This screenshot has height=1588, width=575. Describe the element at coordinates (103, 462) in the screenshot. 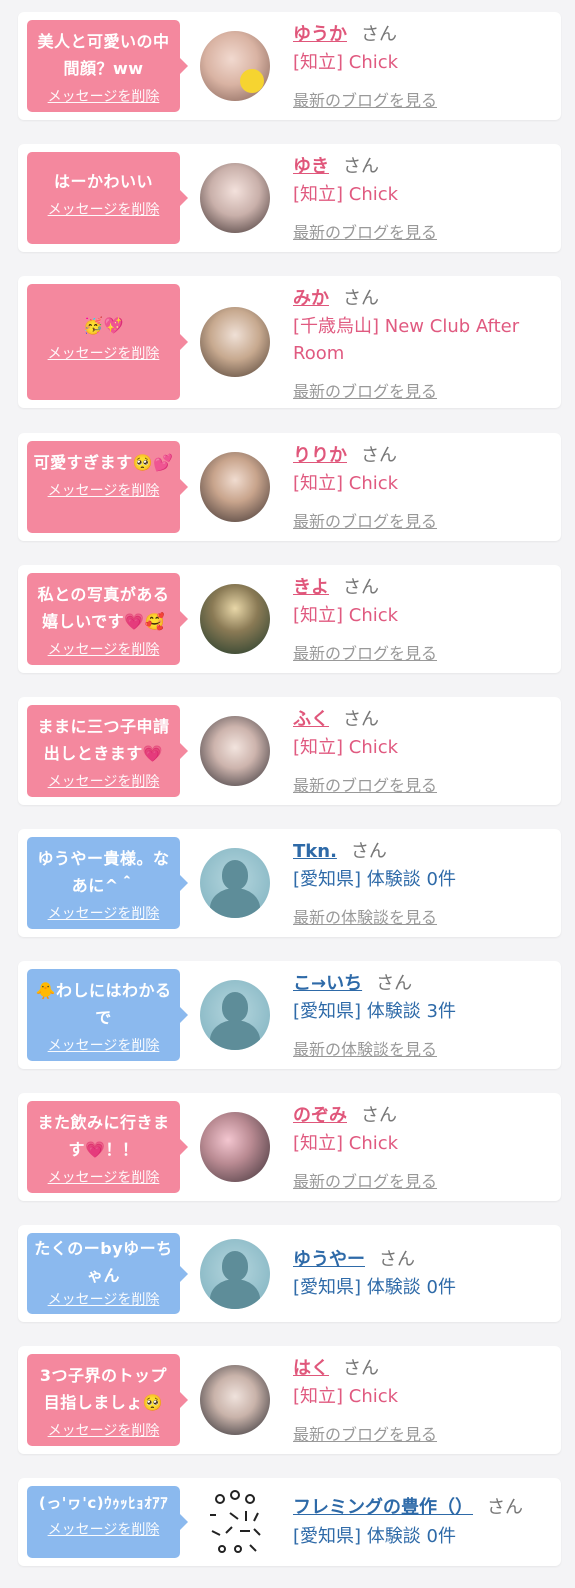

I see `message-text: 可愛すぎます🥺💕` at that location.